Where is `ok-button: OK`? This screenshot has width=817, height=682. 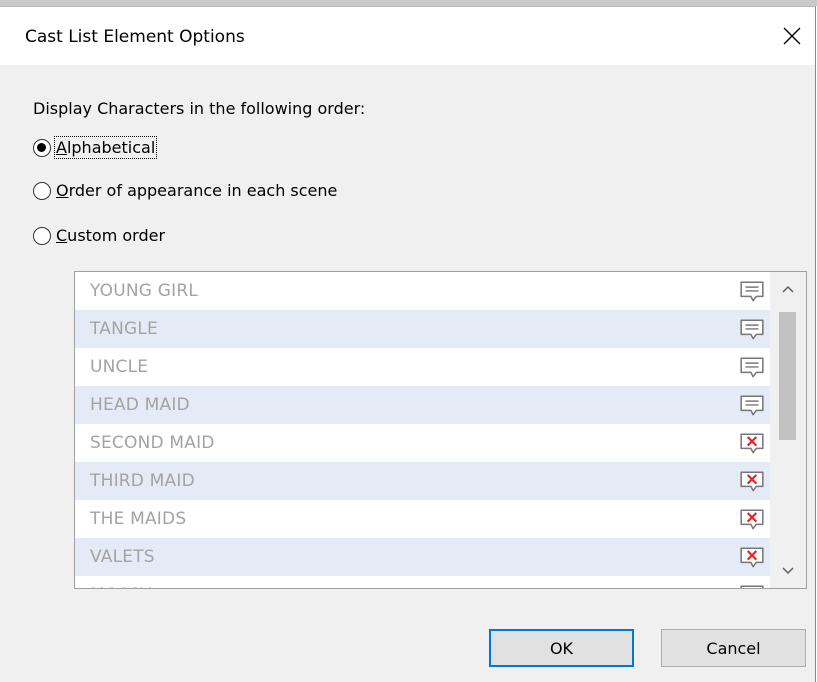
ok-button: OK is located at coordinates (561, 648).